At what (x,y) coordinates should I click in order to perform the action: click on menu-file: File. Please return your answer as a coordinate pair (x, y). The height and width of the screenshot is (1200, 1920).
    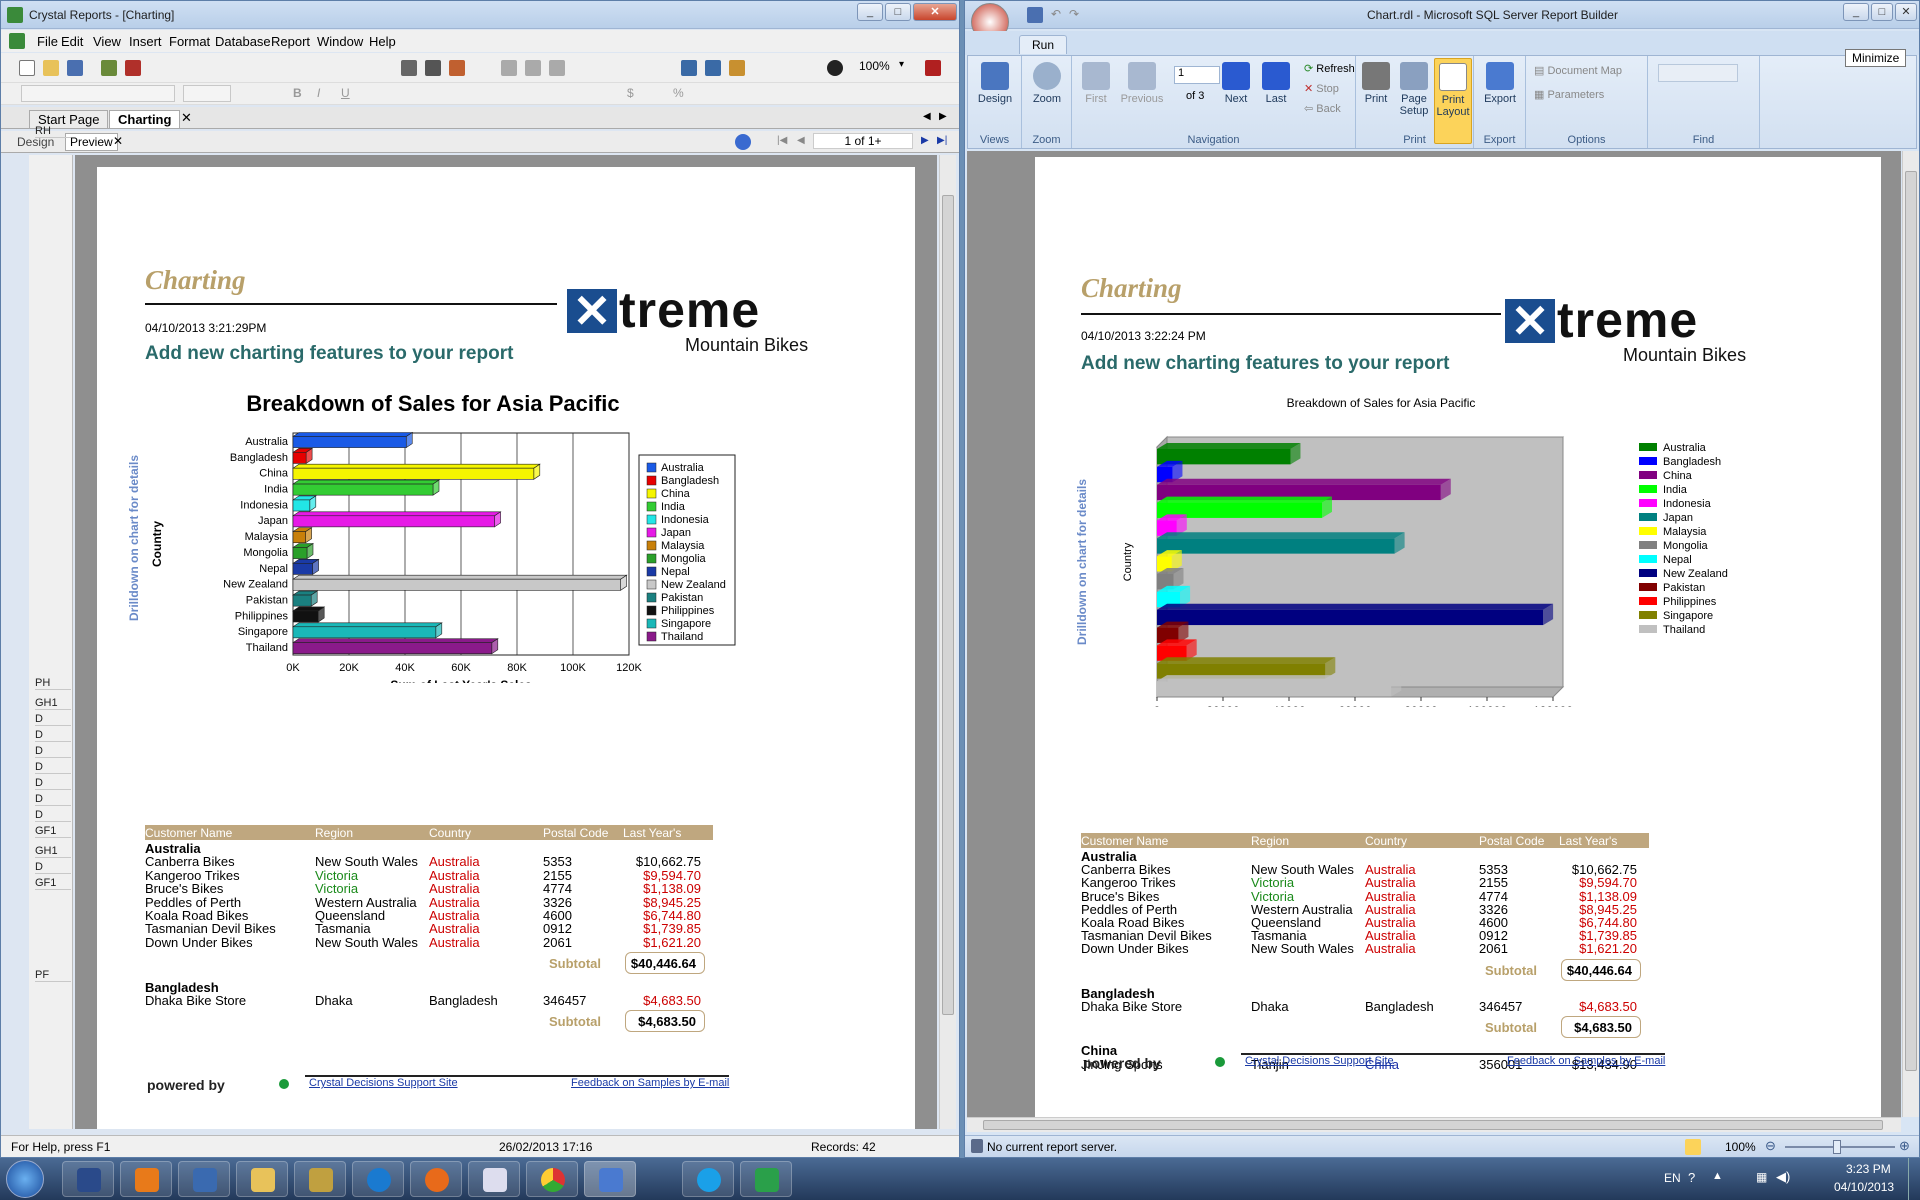
    Looking at the image, I should click on (47, 41).